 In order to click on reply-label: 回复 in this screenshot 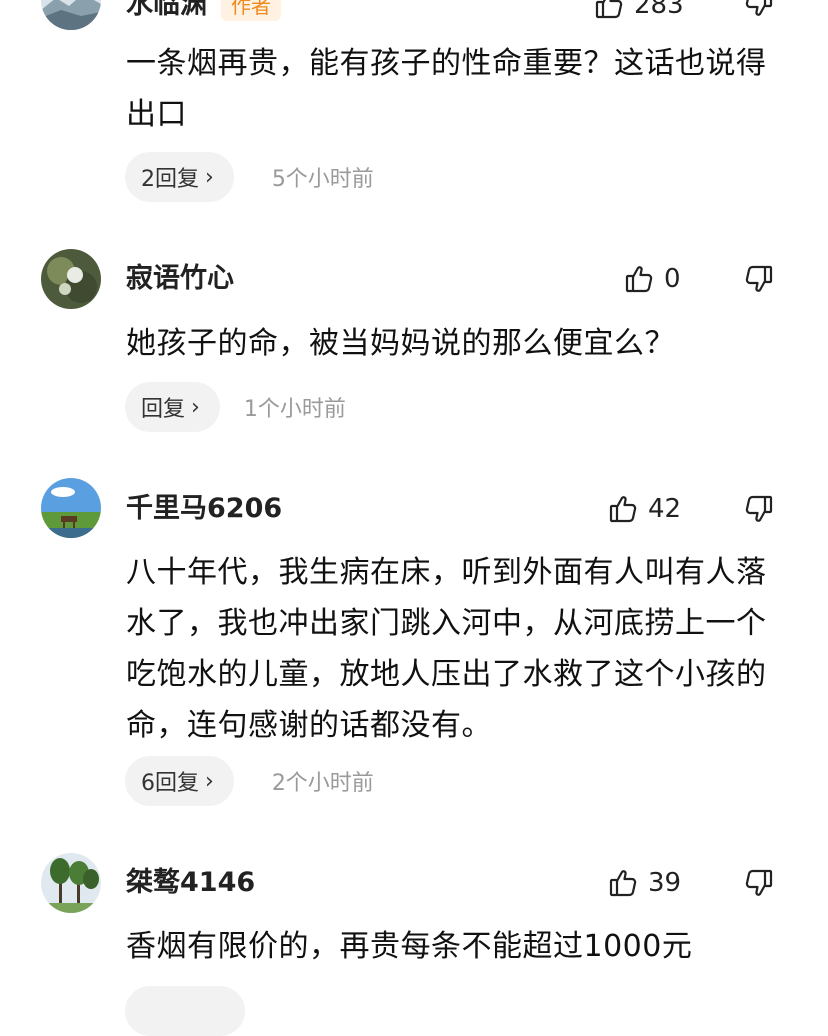, I will do `click(163, 409)`.